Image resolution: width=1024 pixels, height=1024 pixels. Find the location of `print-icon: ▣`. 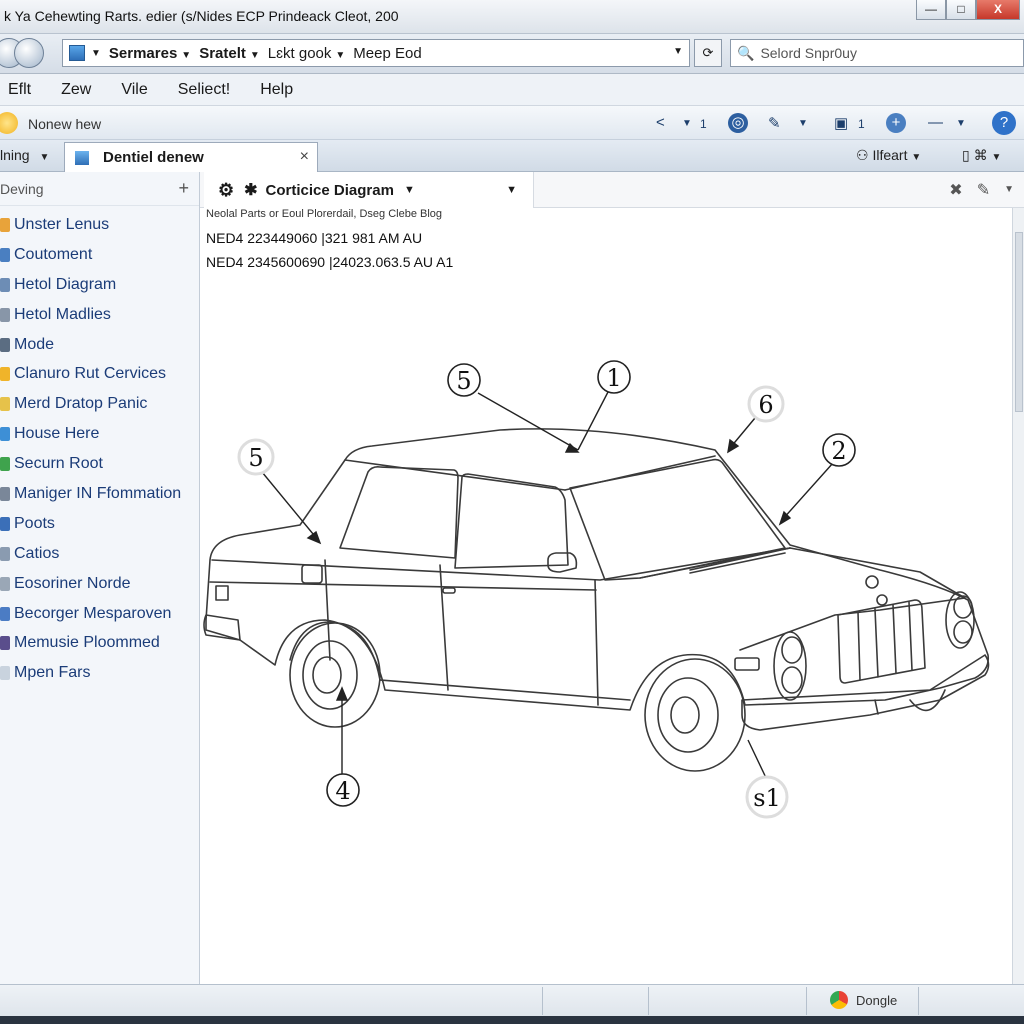

print-icon: ▣ is located at coordinates (841, 123).